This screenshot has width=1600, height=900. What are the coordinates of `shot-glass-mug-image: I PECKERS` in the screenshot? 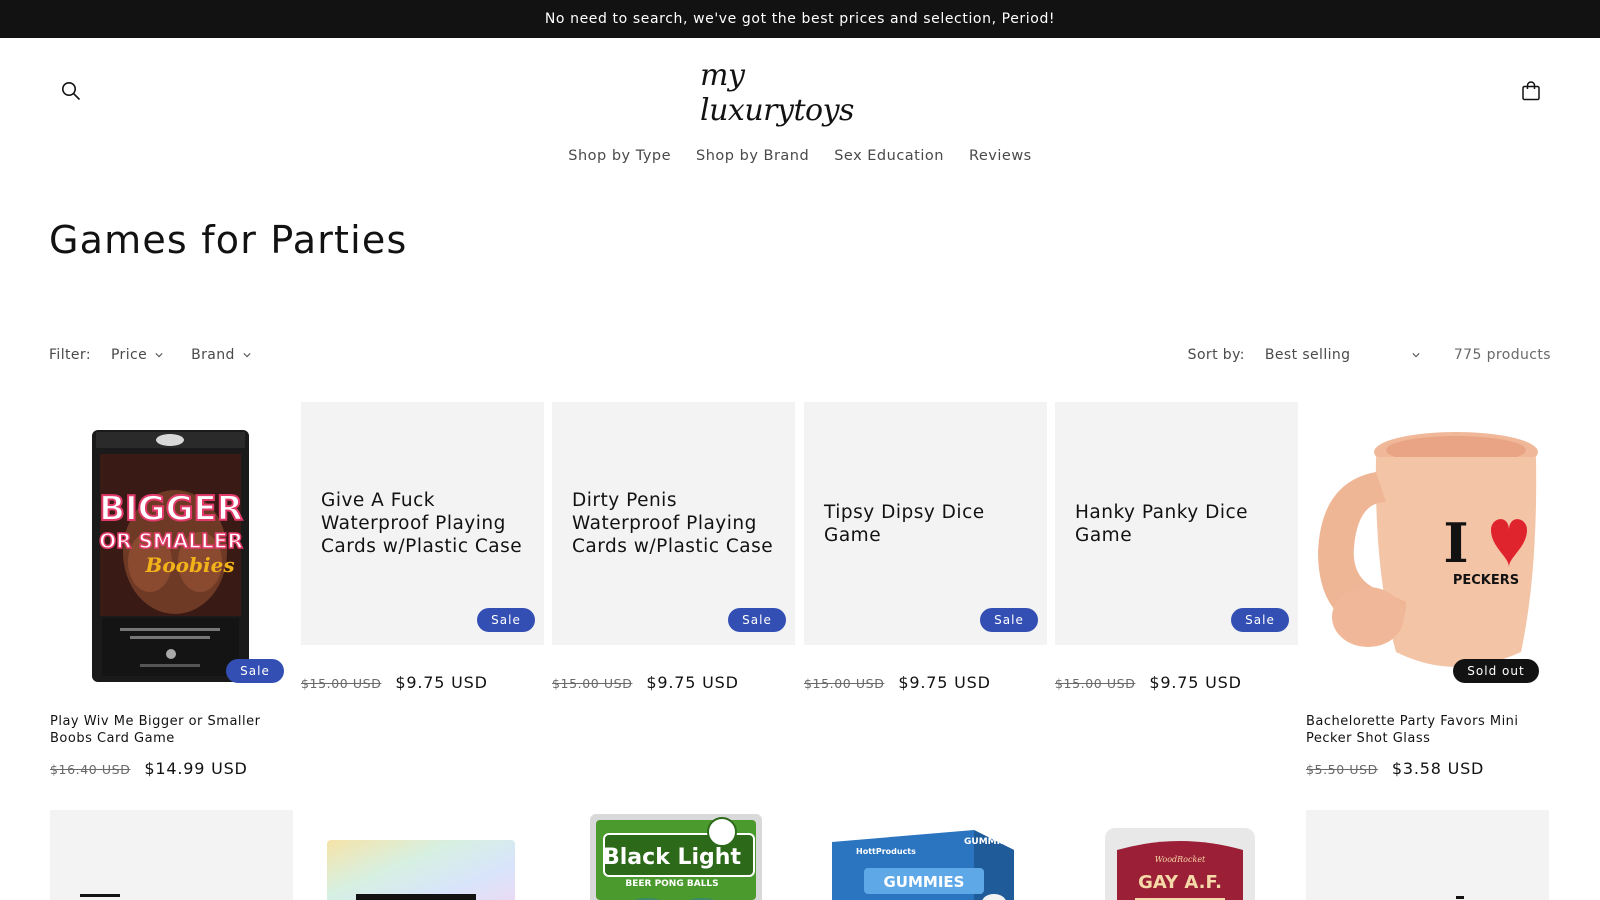 It's located at (1428, 549).